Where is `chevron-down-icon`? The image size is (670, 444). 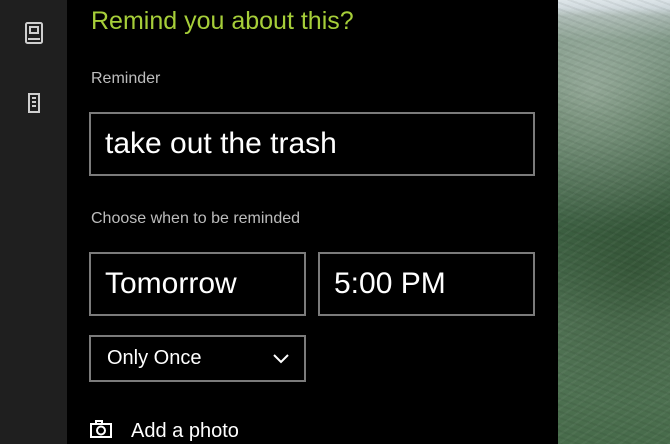 chevron-down-icon is located at coordinates (281, 358).